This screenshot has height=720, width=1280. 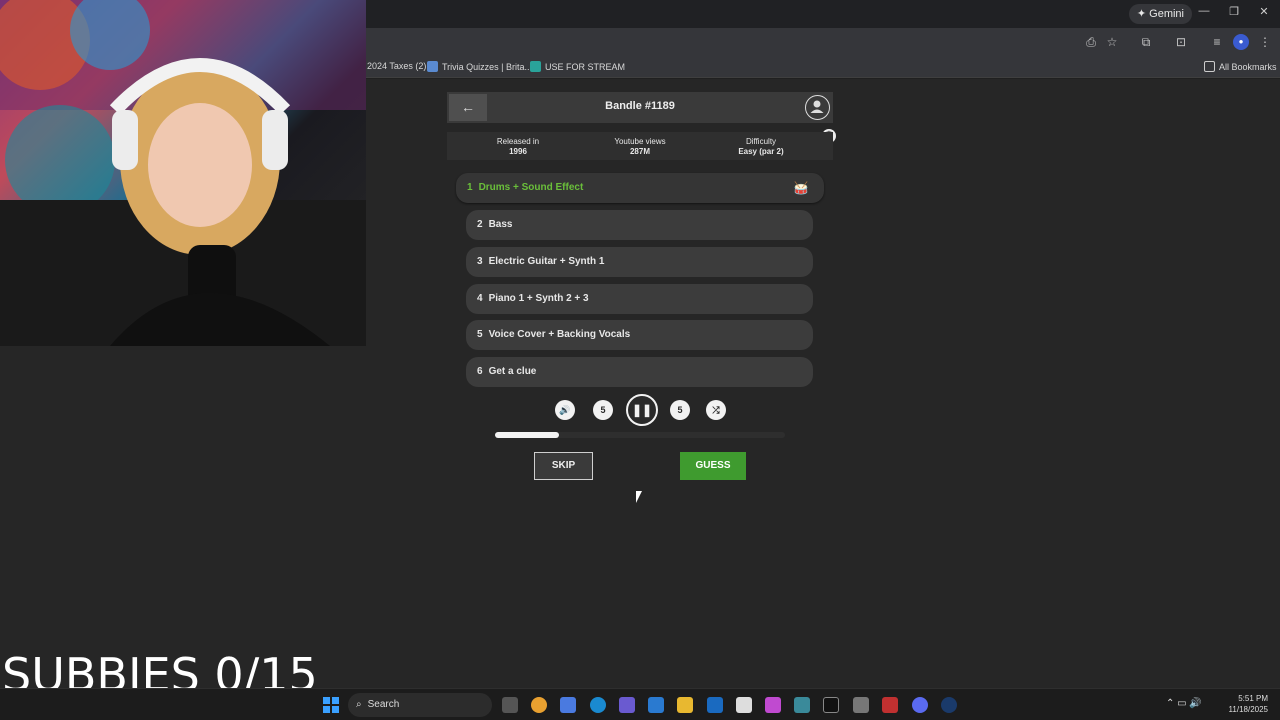 I want to click on playback-progress-bar, so click(x=640, y=435).